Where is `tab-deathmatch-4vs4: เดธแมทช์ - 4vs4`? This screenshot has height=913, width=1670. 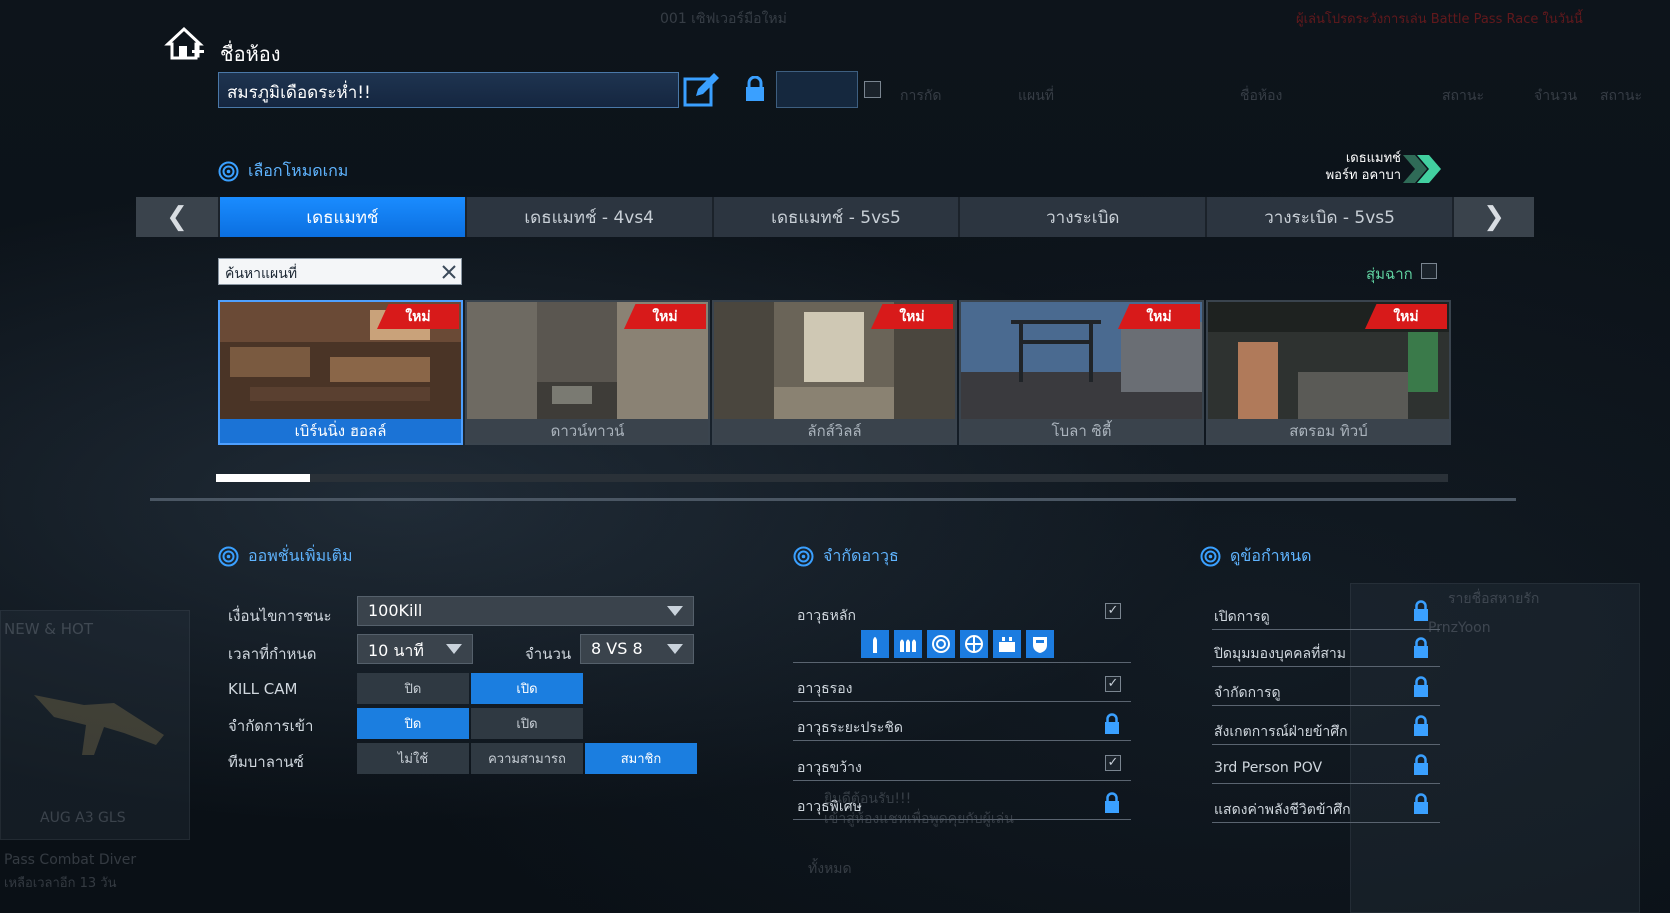 tab-deathmatch-4vs4: เดธแมทช์ - 4vs4 is located at coordinates (588, 217).